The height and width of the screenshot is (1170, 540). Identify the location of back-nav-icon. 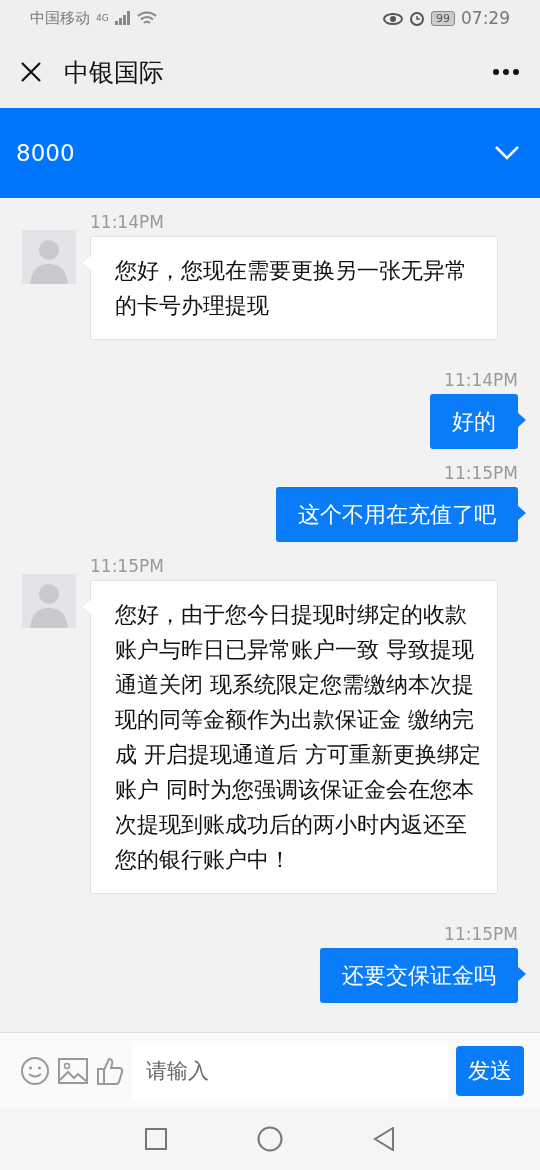
(384, 1139).